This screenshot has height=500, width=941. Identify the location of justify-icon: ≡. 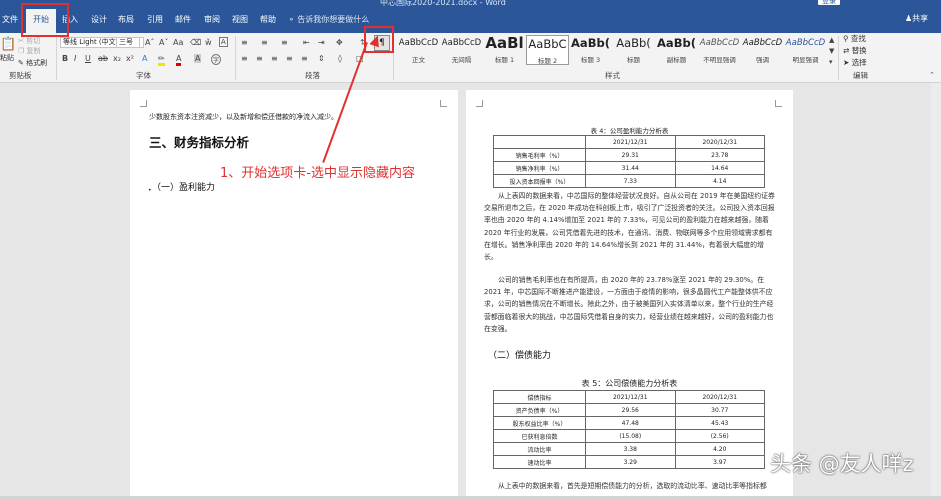
(289, 58).